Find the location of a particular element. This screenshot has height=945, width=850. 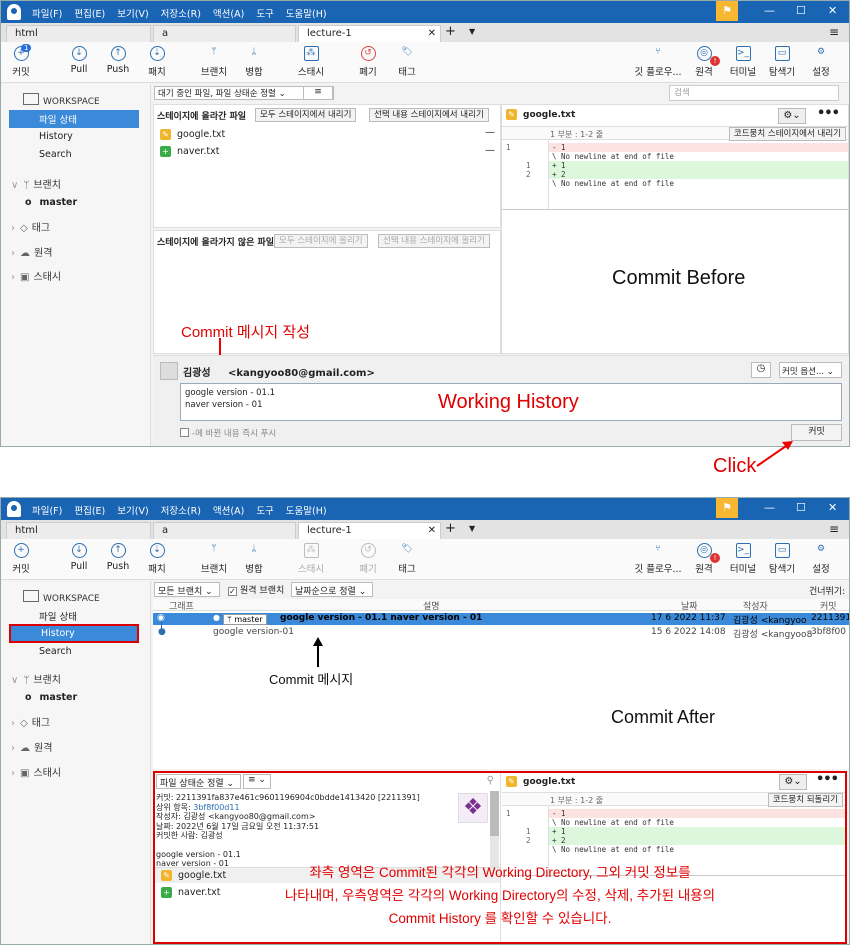

scrollbar is located at coordinates (494, 829).